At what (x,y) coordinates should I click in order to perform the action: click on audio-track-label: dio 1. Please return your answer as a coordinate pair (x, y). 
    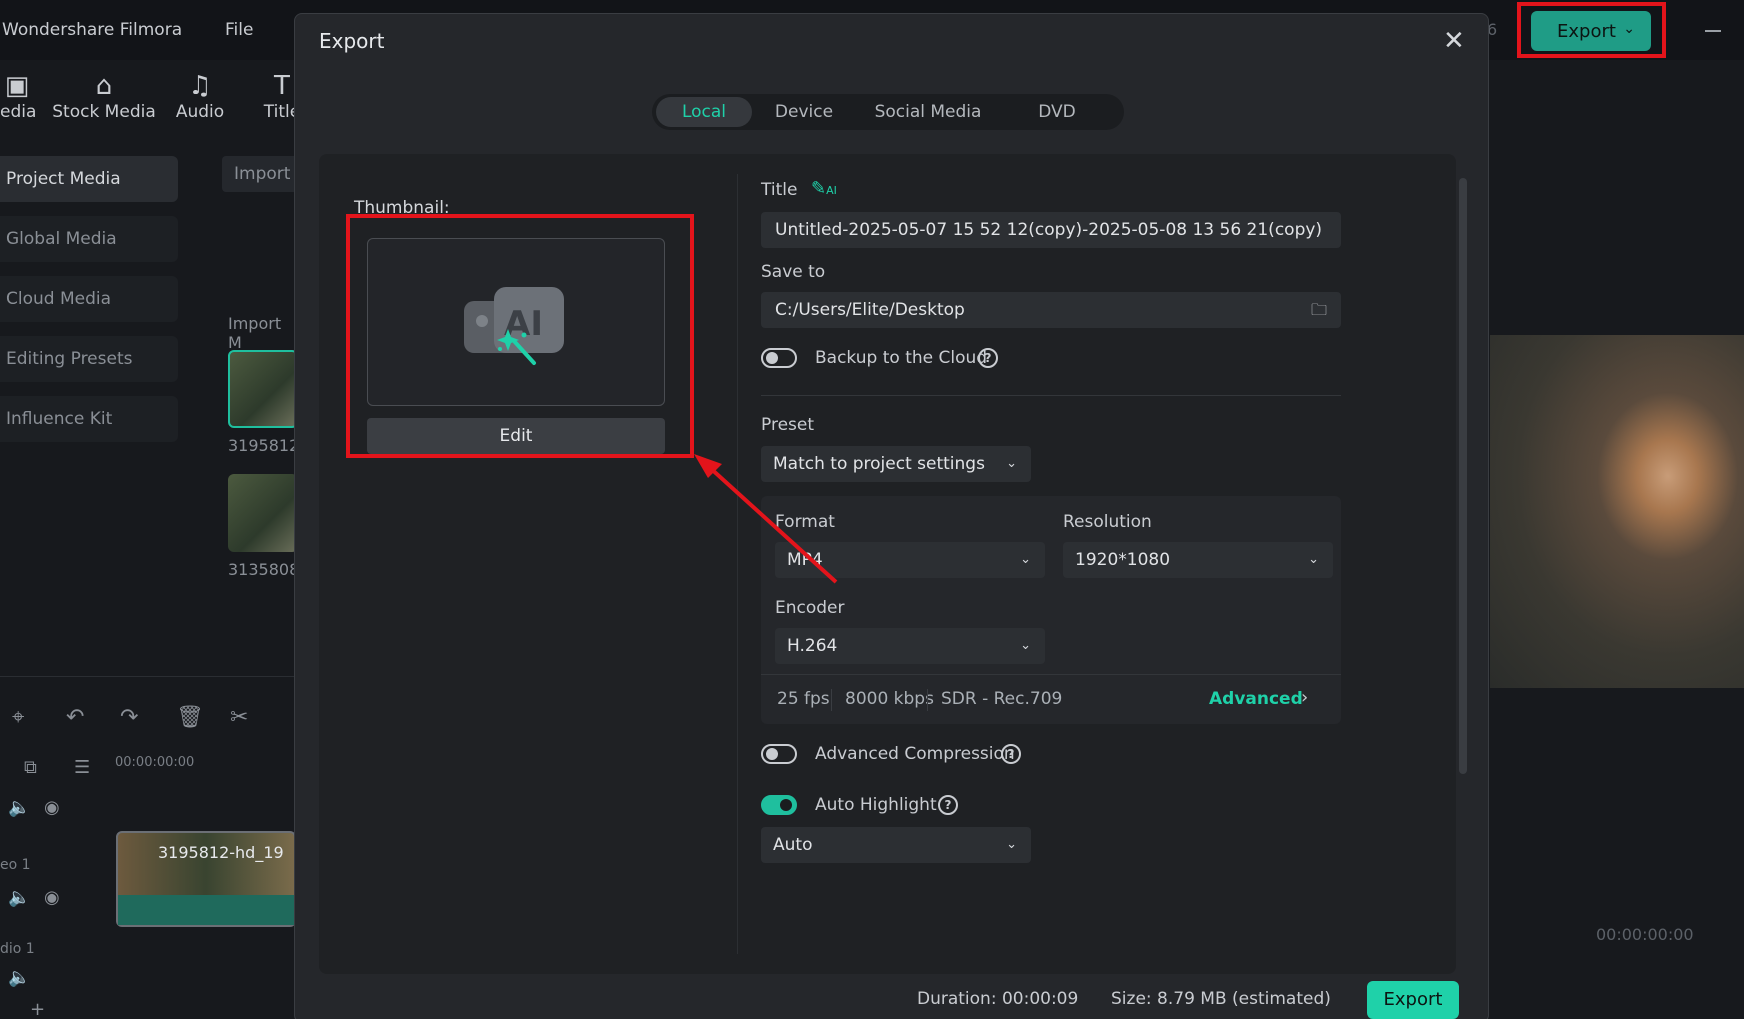
    Looking at the image, I should click on (17, 949).